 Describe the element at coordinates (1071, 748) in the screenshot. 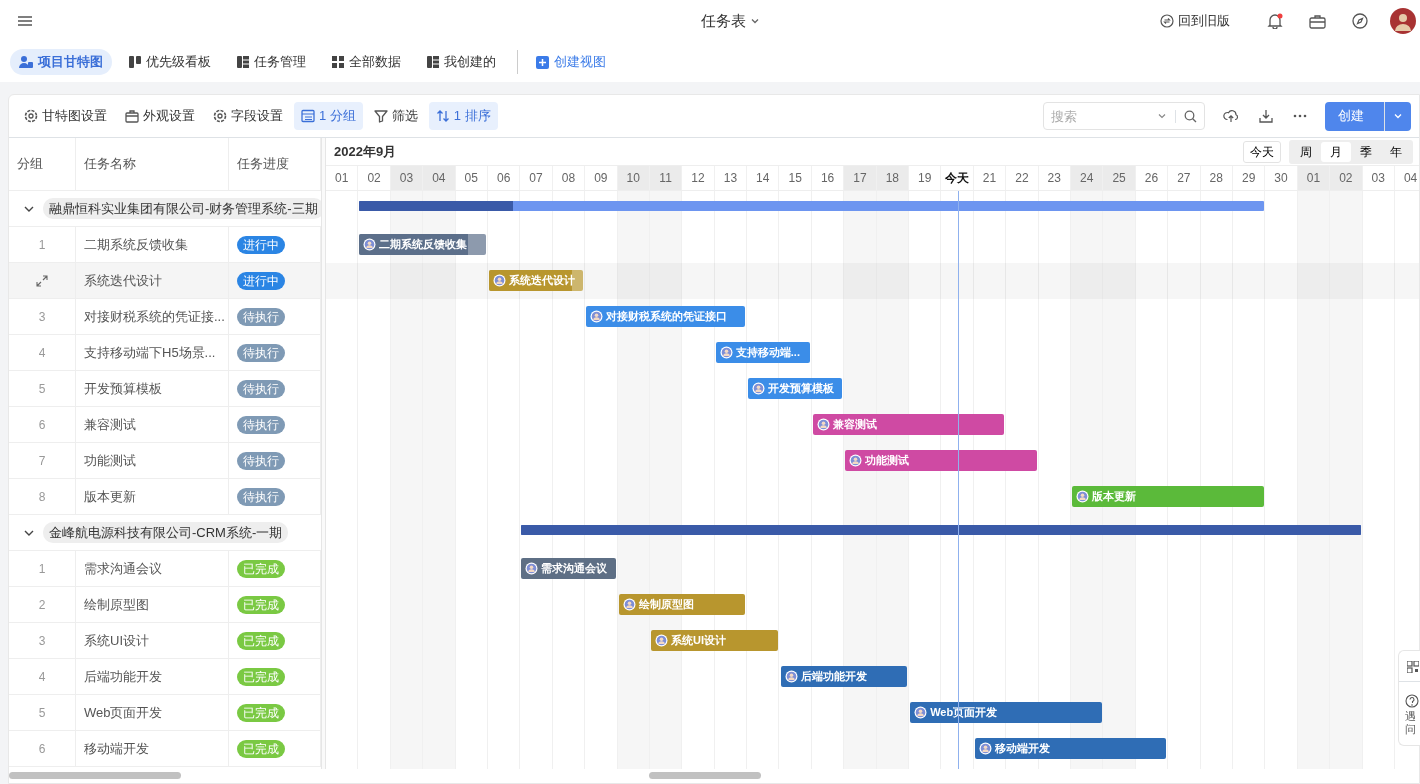

I see `task-bar: 移动端开发` at that location.